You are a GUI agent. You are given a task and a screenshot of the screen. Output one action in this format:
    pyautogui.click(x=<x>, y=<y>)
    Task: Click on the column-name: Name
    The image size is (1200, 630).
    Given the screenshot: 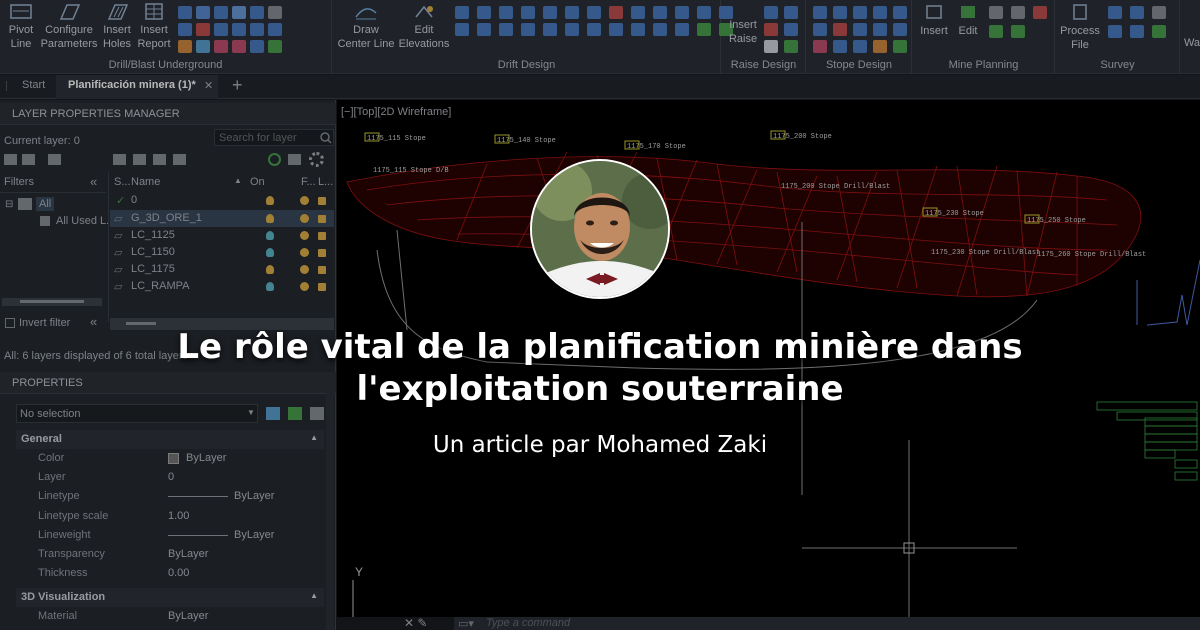 What is the action you would take?
    pyautogui.click(x=145, y=182)
    